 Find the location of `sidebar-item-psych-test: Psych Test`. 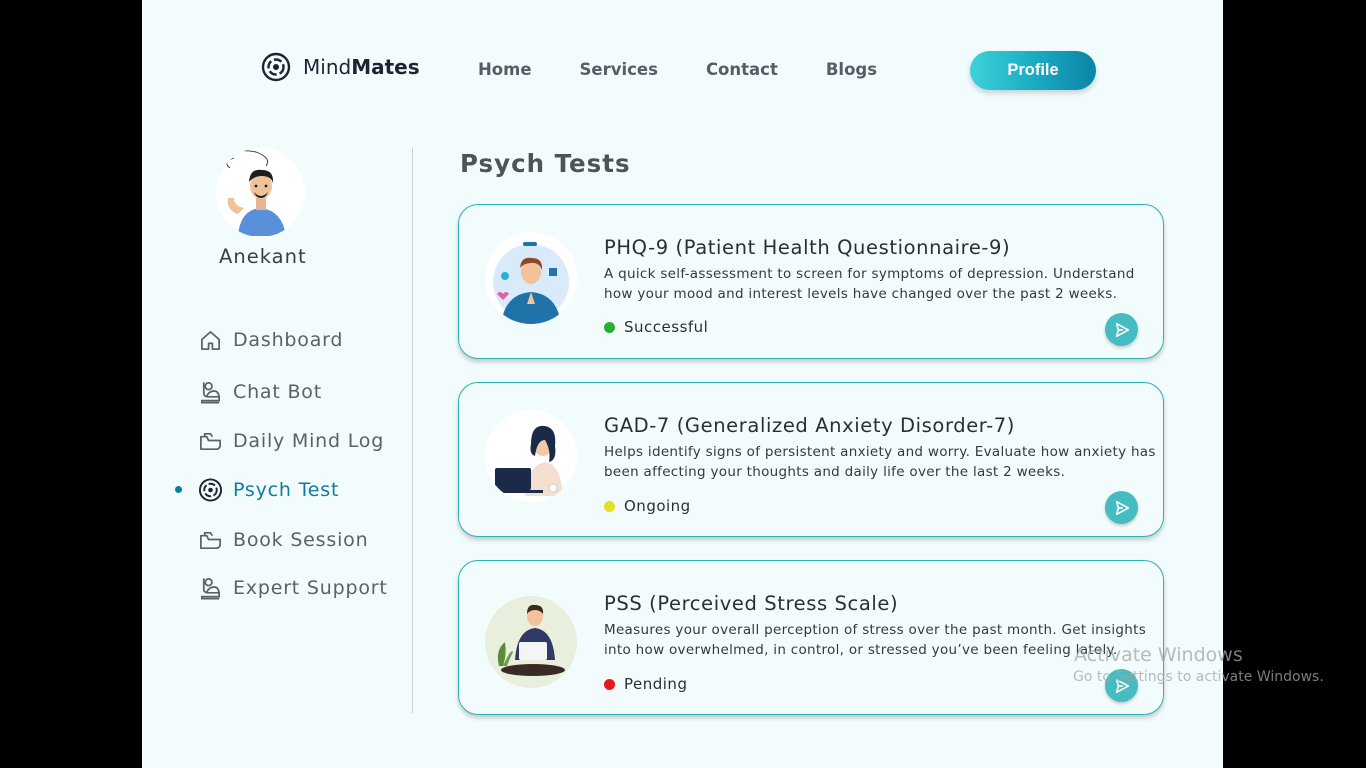

sidebar-item-psych-test: Psych Test is located at coordinates (268, 490).